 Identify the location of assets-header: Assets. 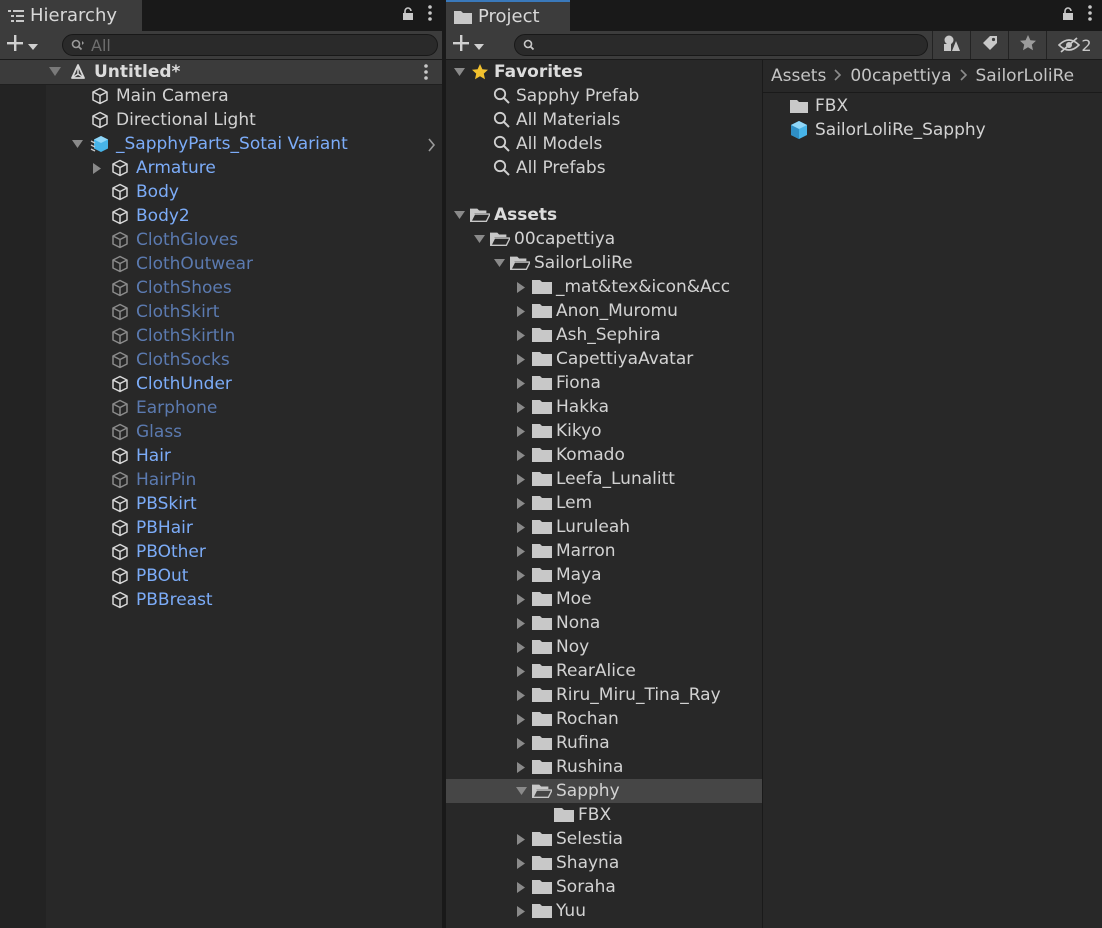
(504, 215).